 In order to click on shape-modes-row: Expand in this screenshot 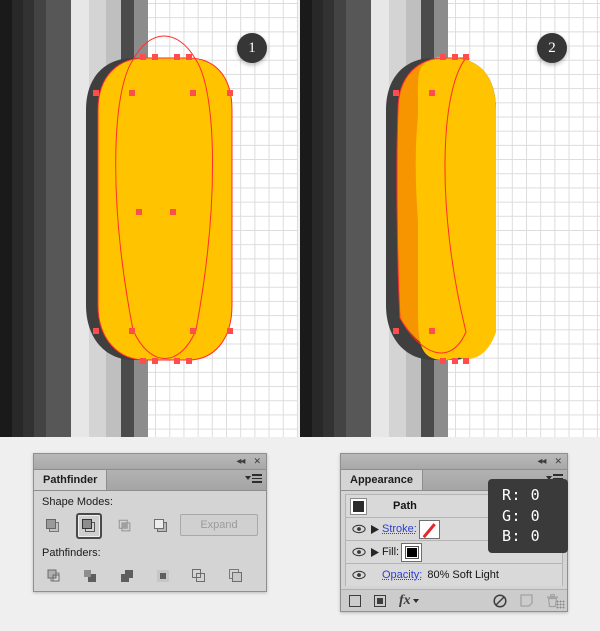, I will do `click(150, 526)`.